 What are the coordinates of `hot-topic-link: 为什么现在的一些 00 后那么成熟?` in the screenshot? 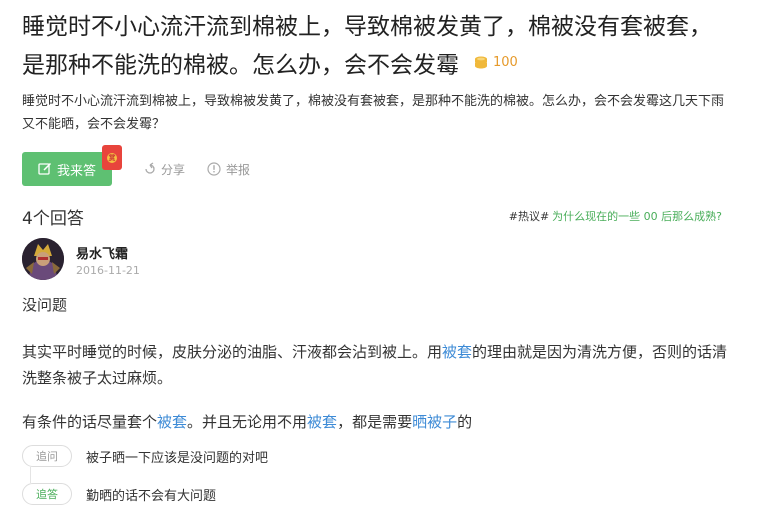 It's located at (637, 216).